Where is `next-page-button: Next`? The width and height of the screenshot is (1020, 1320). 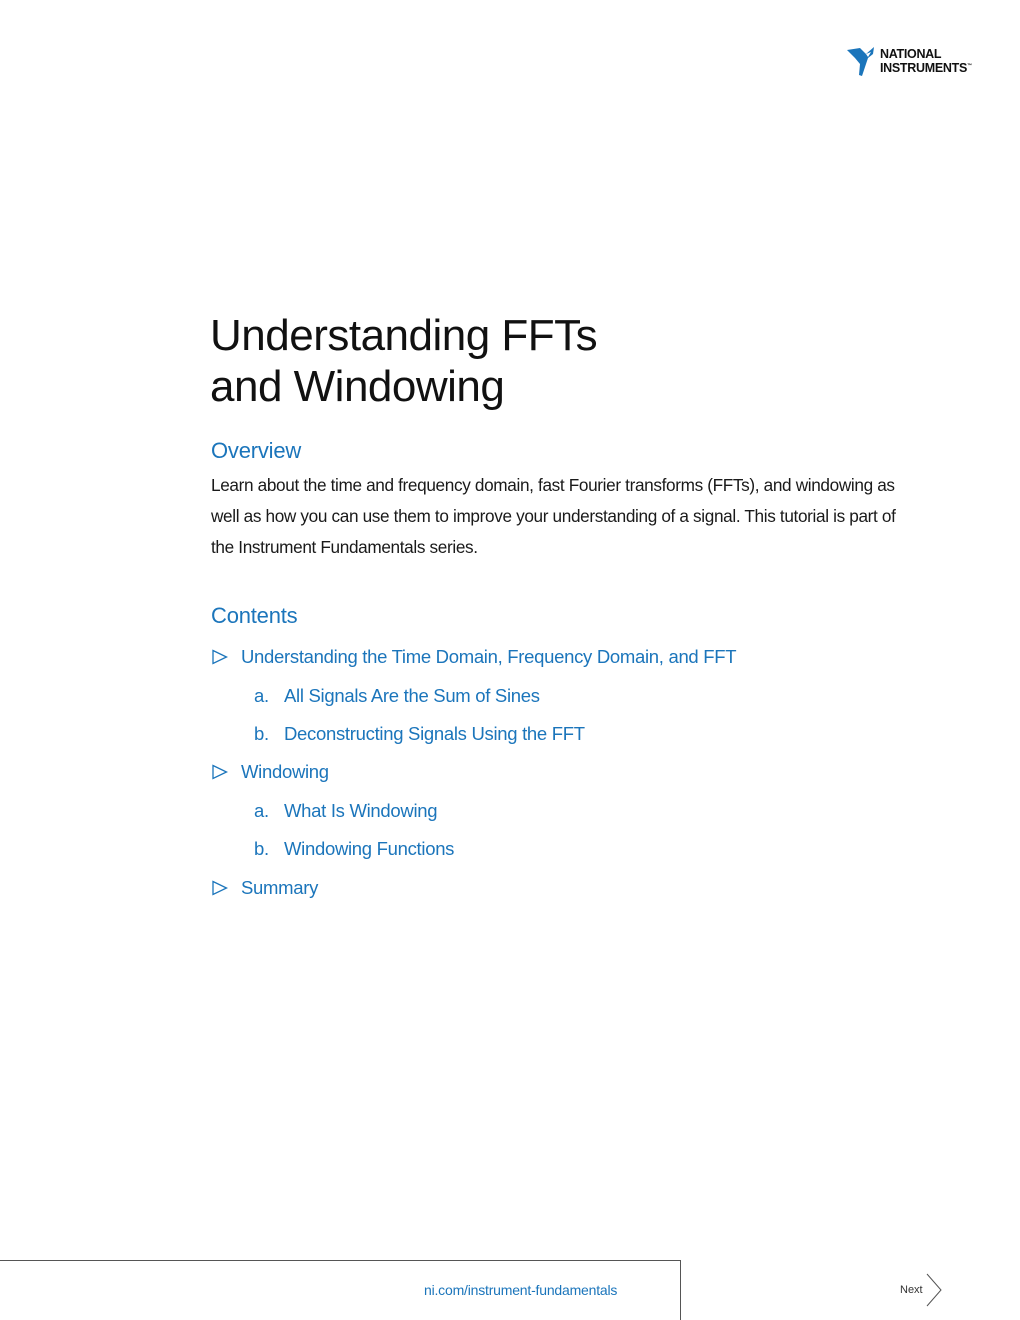 next-page-button: Next is located at coordinates (921, 1290).